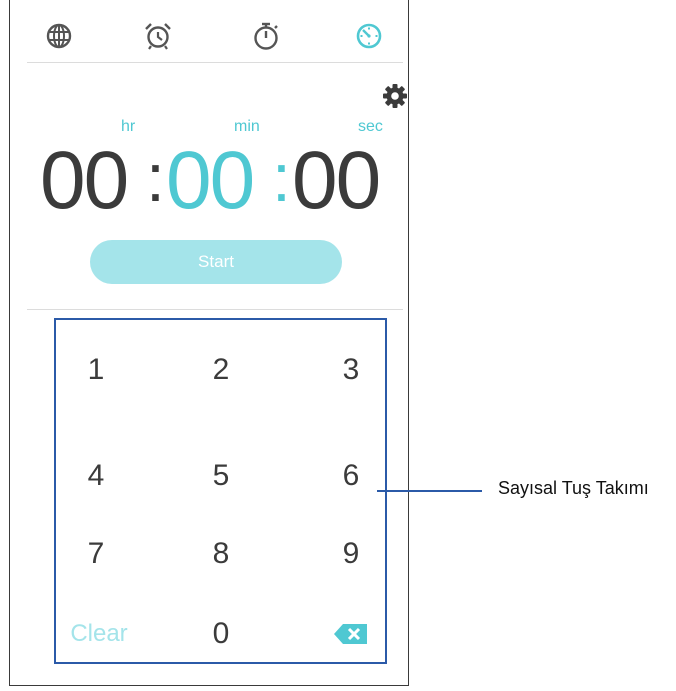 Image resolution: width=676 pixels, height=691 pixels. Describe the element at coordinates (221, 476) in the screenshot. I see `key-5: 5` at that location.